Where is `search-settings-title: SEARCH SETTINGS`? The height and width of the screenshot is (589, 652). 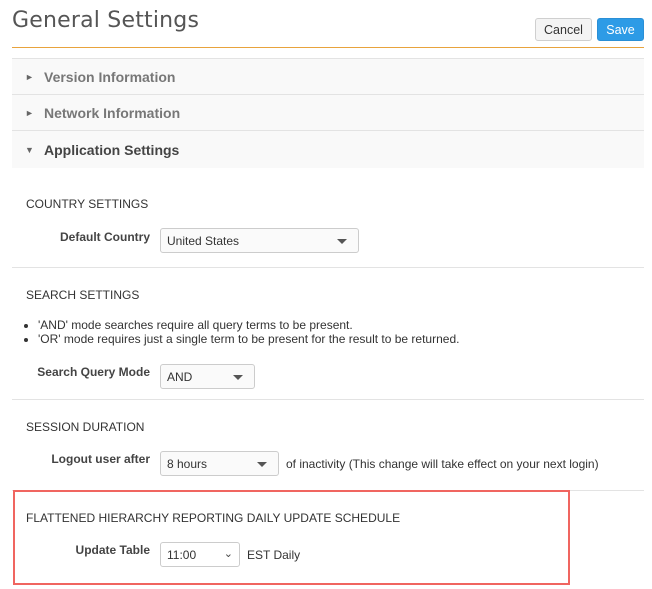
search-settings-title: SEARCH SETTINGS is located at coordinates (83, 295).